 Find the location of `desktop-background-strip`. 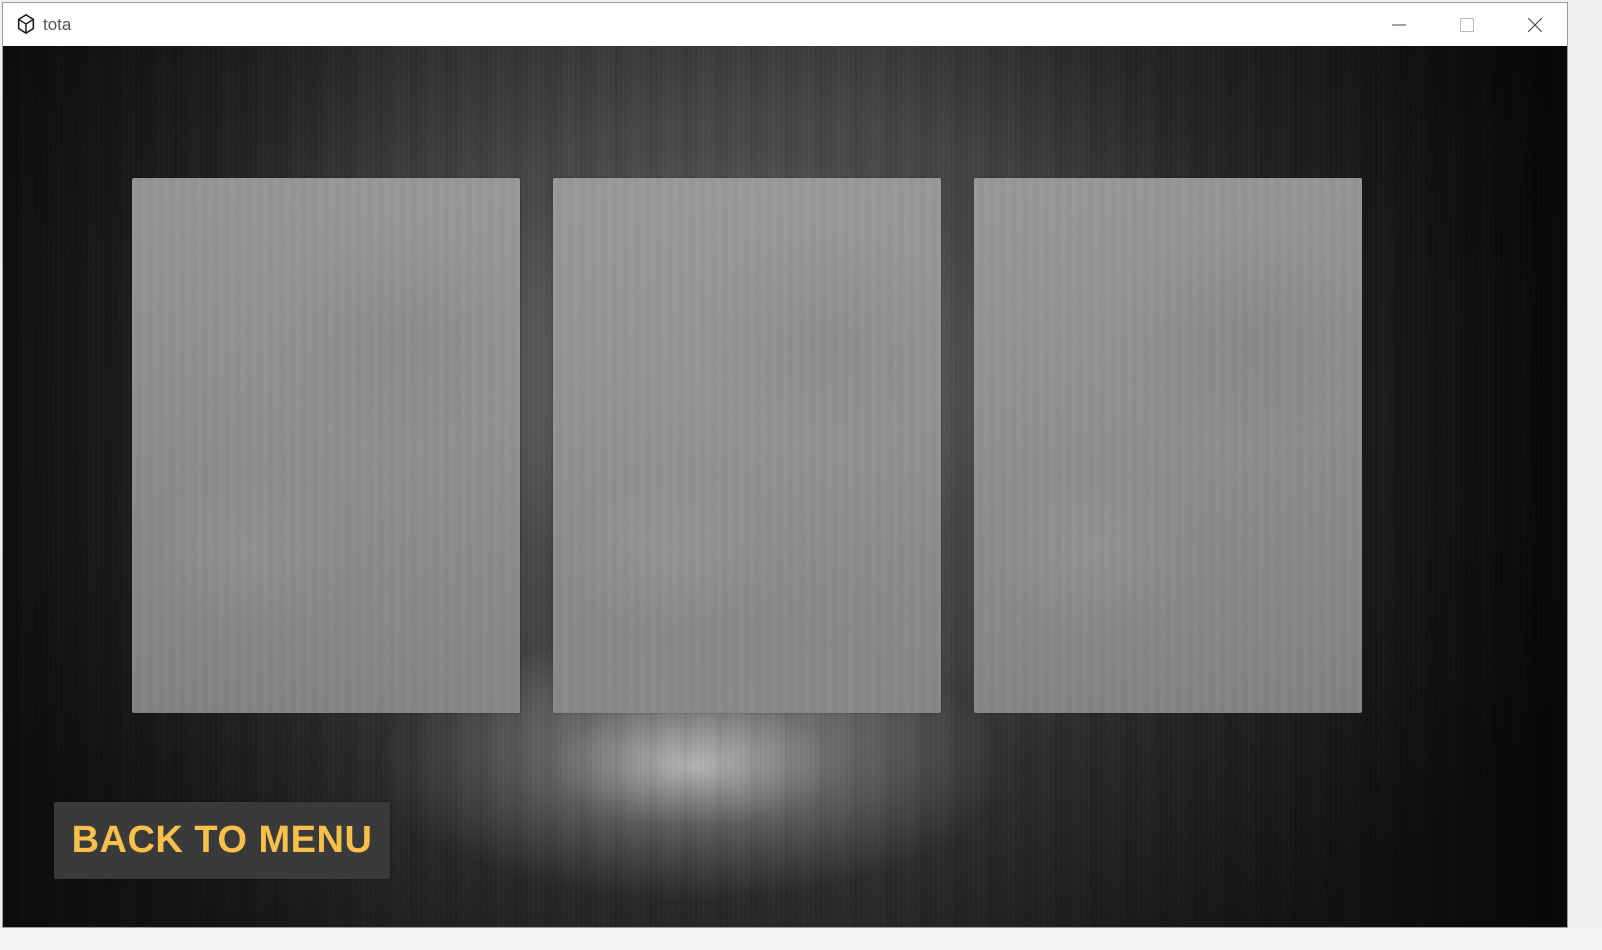

desktop-background-strip is located at coordinates (801, 939).